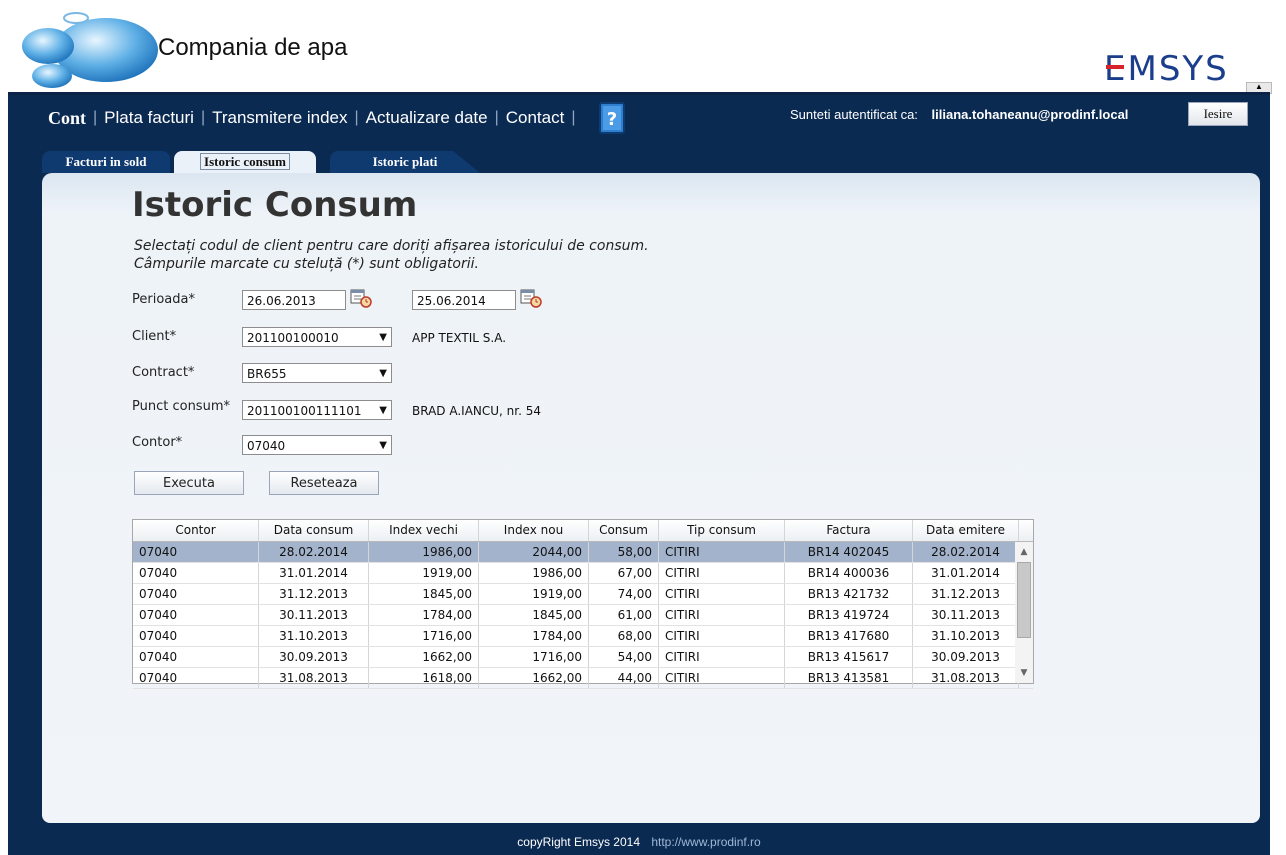  I want to click on column-header: Factura, so click(849, 530).